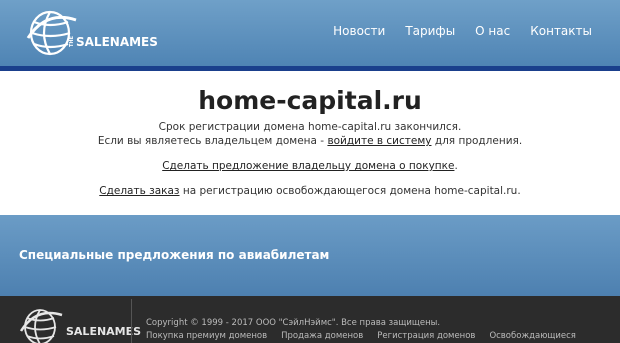 The width and height of the screenshot is (620, 343). Describe the element at coordinates (72, 42) in the screenshot. I see `logo-prefix: THE` at that location.